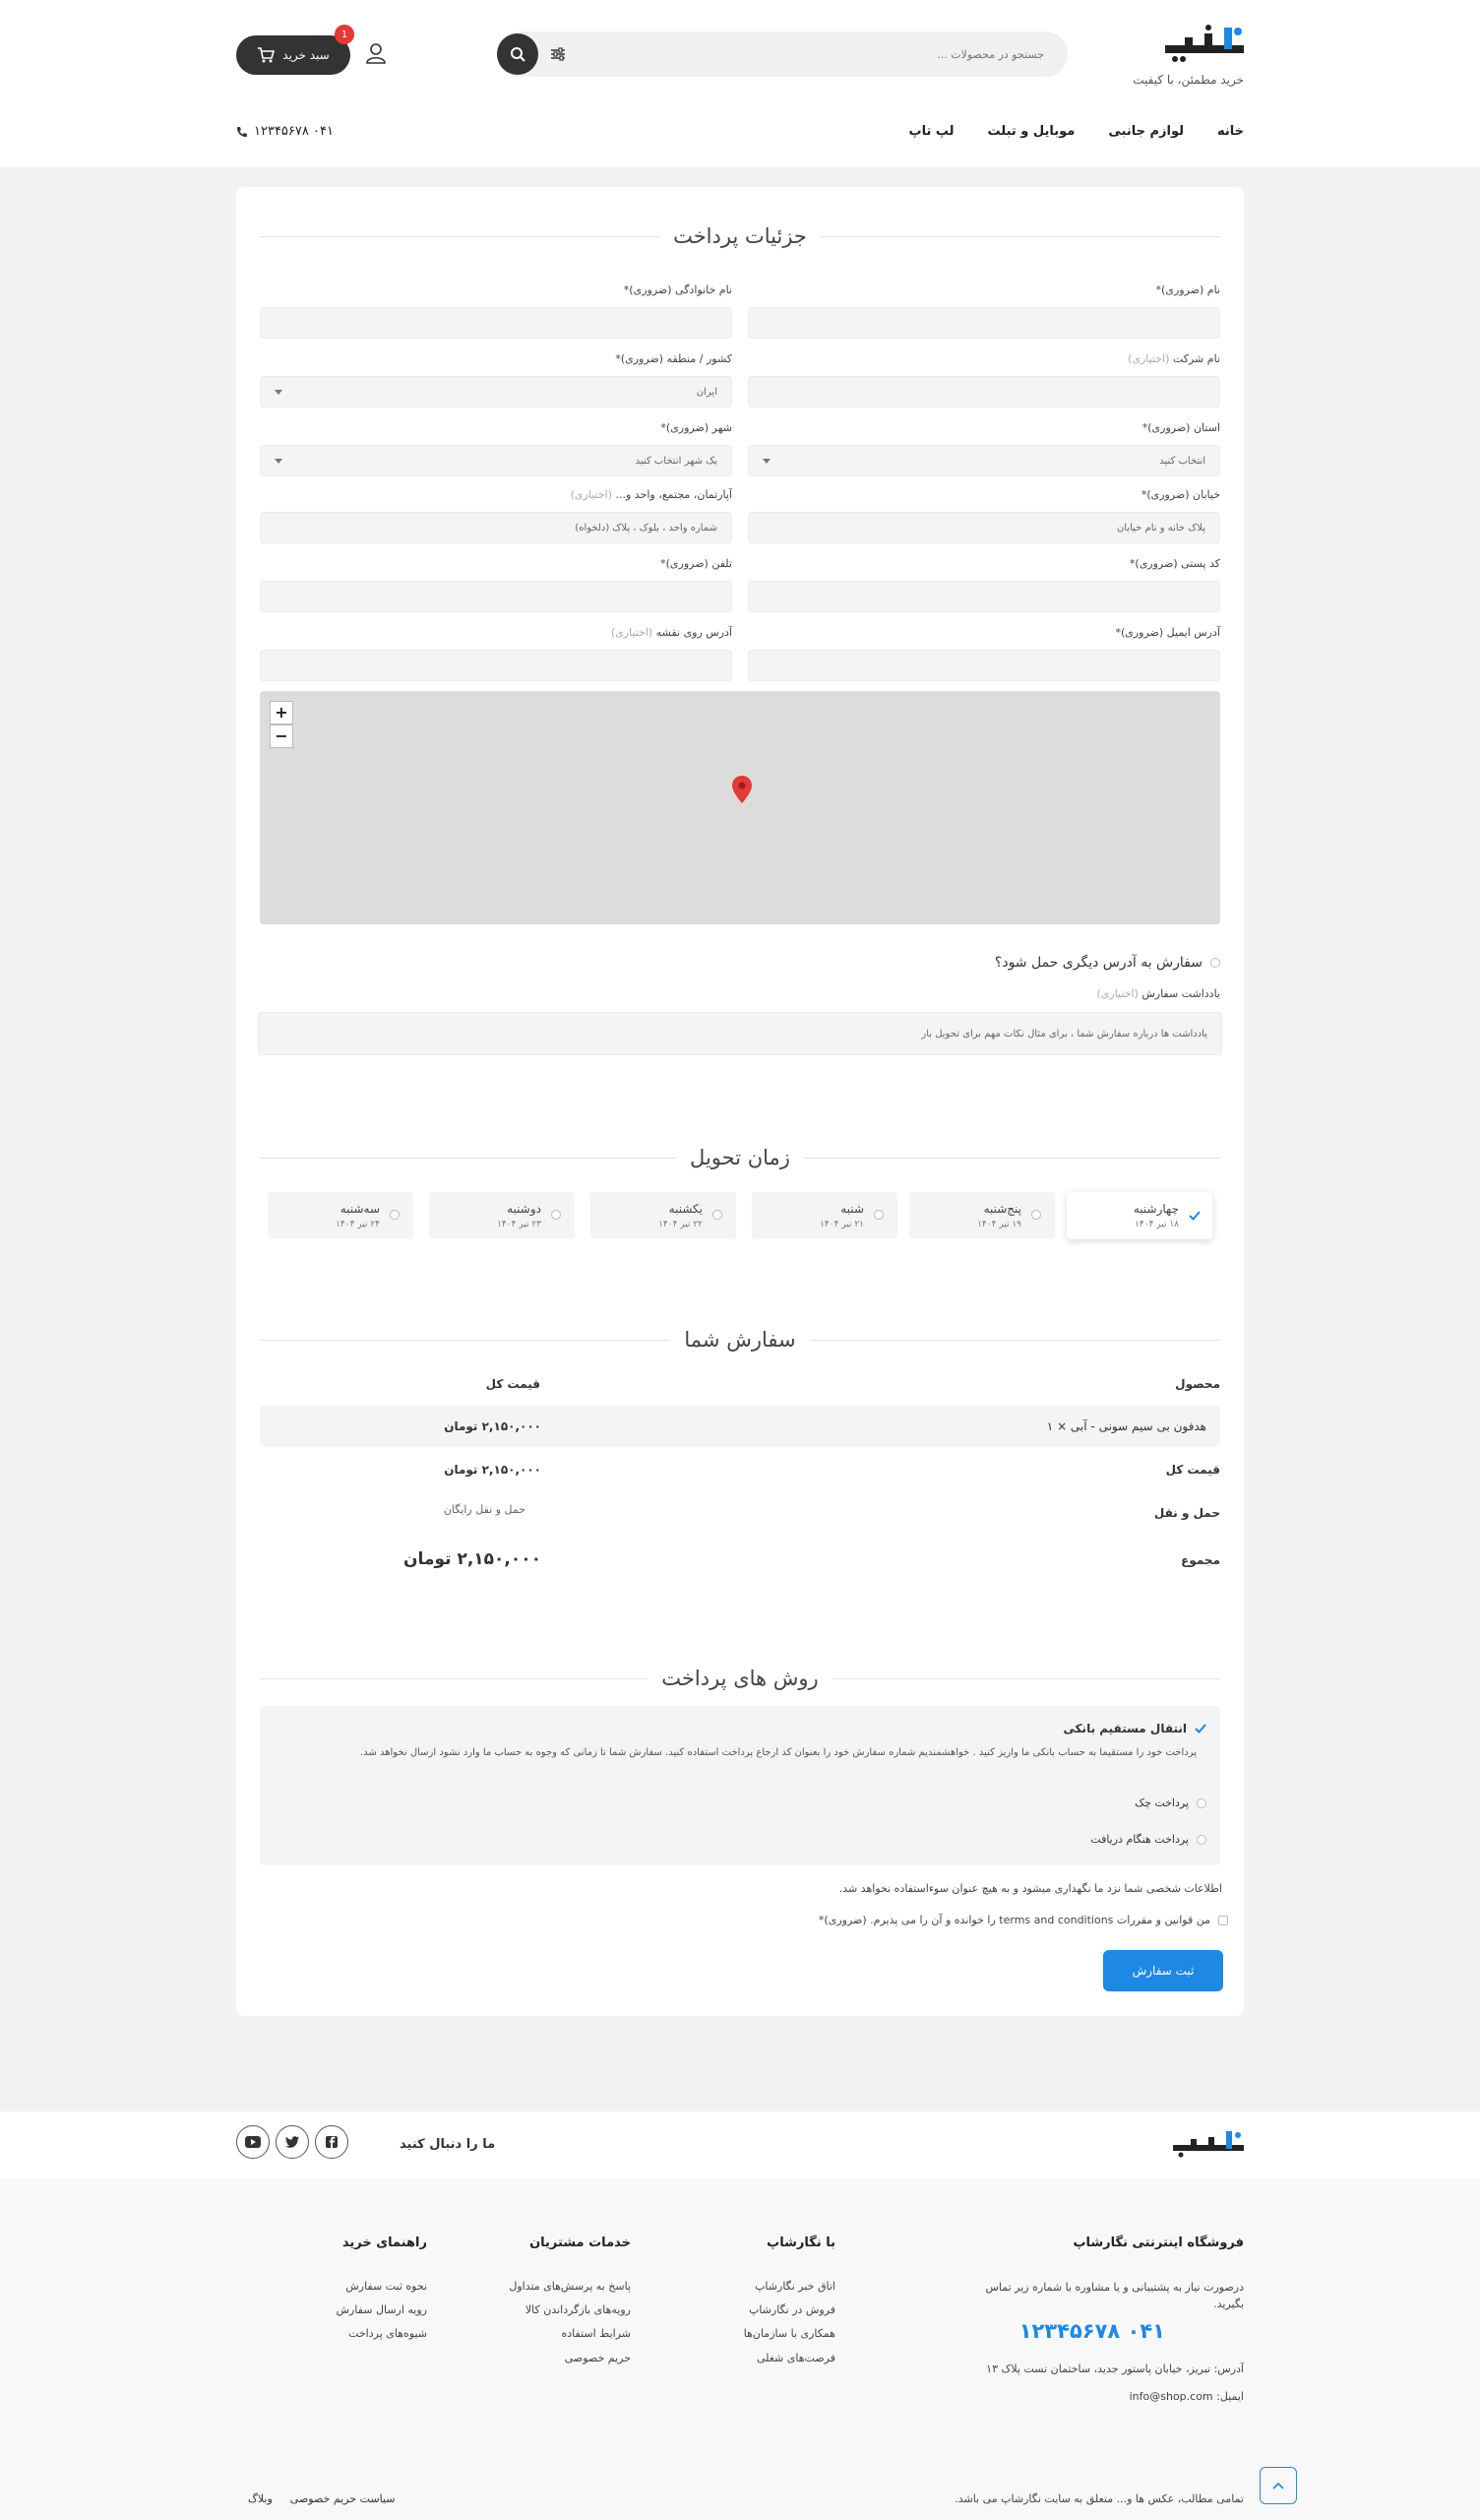 The width and height of the screenshot is (1480, 2520). What do you see at coordinates (801, 2243) in the screenshot?
I see `footer-col1-title: با نگارشاپ` at bounding box center [801, 2243].